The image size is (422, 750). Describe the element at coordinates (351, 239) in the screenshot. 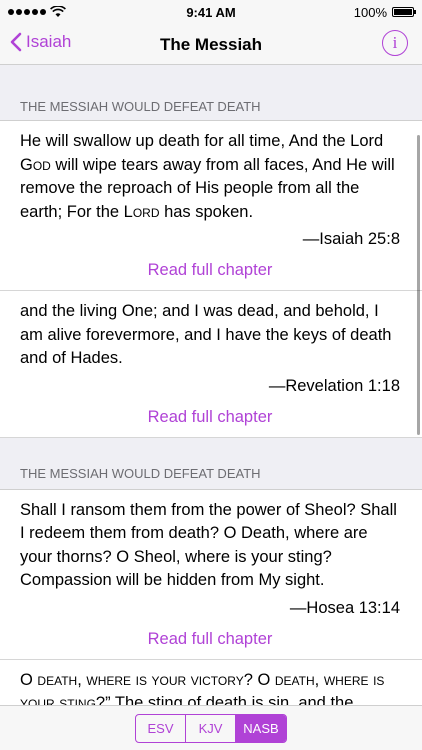

I see `verse-reference: —Isaiah 25:8` at that location.